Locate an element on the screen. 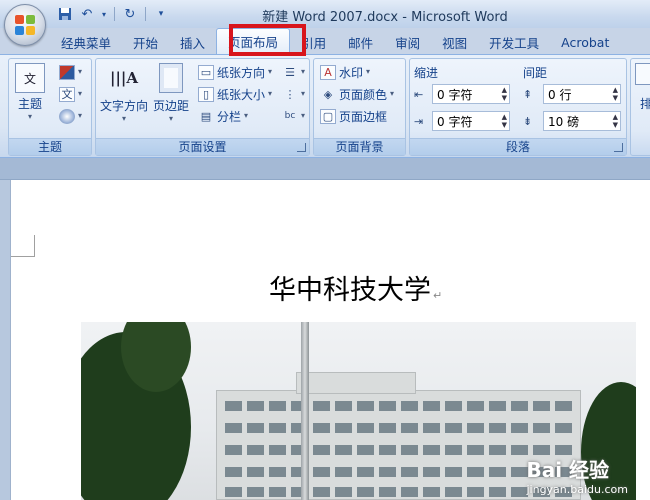  breaks-button: ☰ ▾ is located at coordinates (293, 72).